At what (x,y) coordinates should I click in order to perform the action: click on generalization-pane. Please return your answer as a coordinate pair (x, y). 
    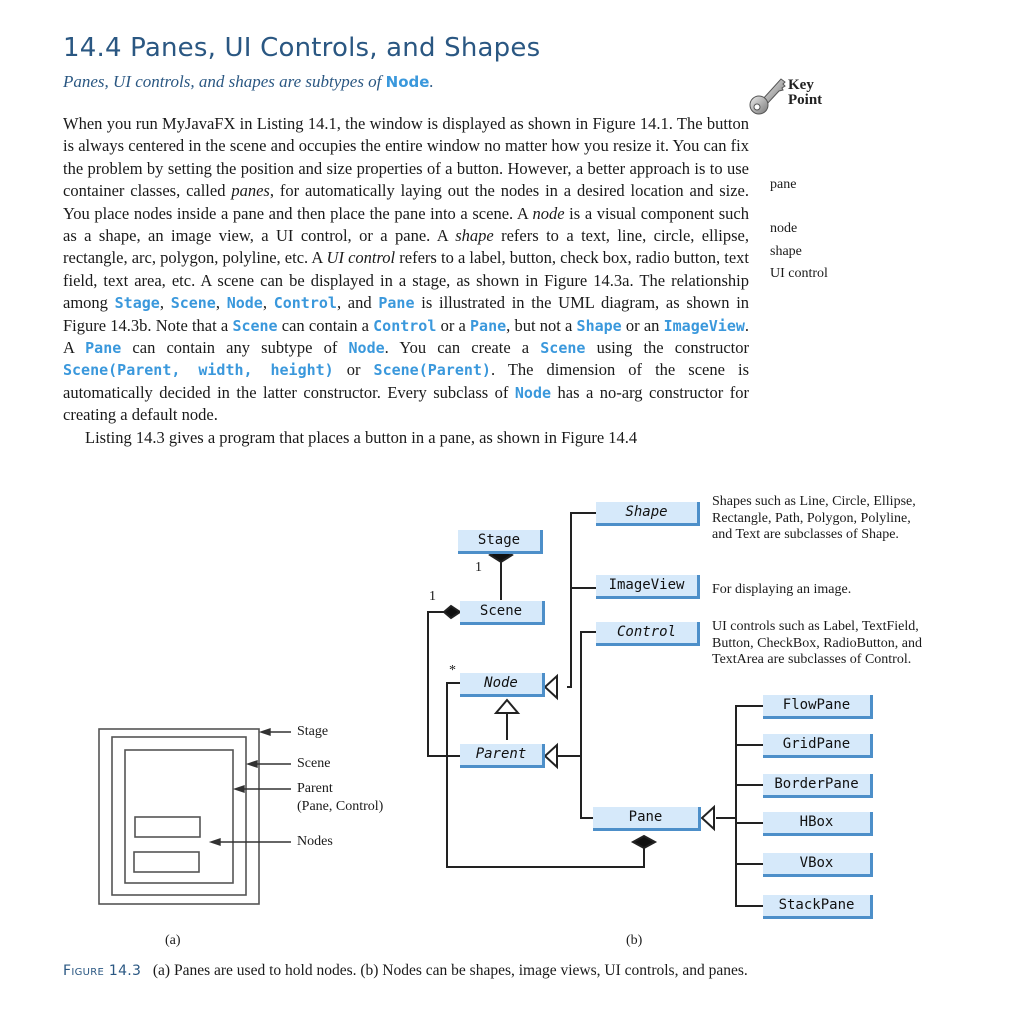
    Looking at the image, I should click on (707, 818).